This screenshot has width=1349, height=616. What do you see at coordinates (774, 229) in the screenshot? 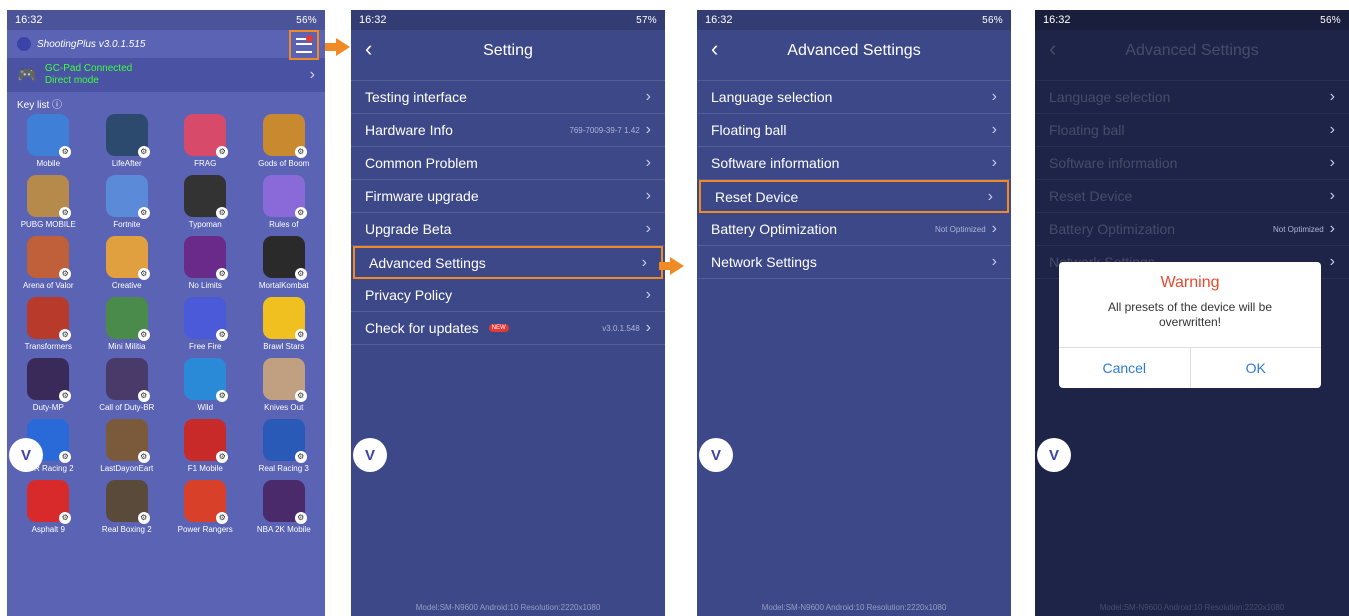
I see `row-label: Battery Optimization` at bounding box center [774, 229].